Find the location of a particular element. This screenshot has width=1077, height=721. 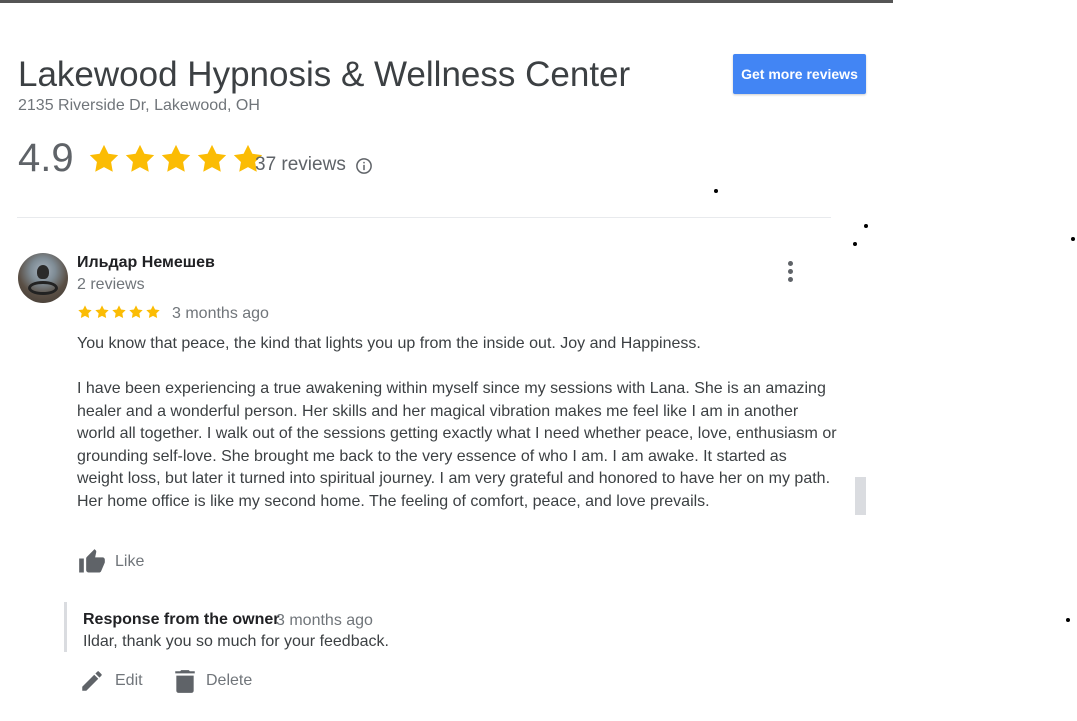

avatar-figure is located at coordinates (43, 272).